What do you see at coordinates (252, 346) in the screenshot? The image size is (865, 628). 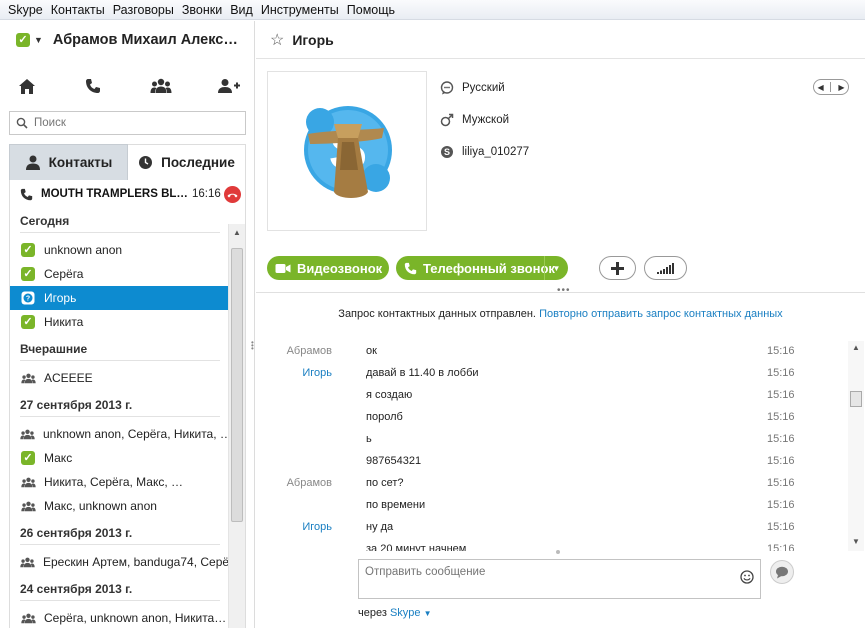 I see `panel-splitter: • • •` at bounding box center [252, 346].